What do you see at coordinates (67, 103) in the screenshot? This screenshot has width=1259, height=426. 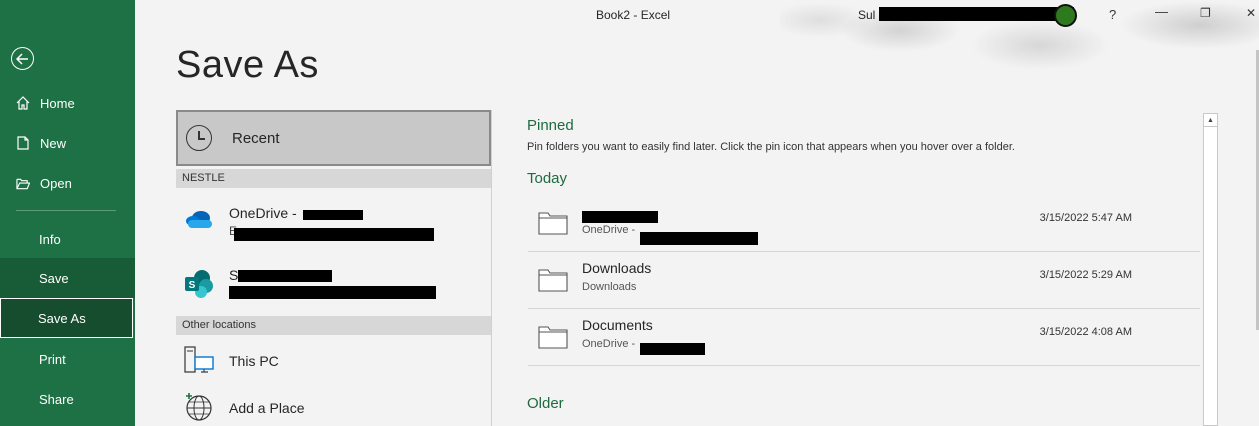 I see `nav-home: Home` at bounding box center [67, 103].